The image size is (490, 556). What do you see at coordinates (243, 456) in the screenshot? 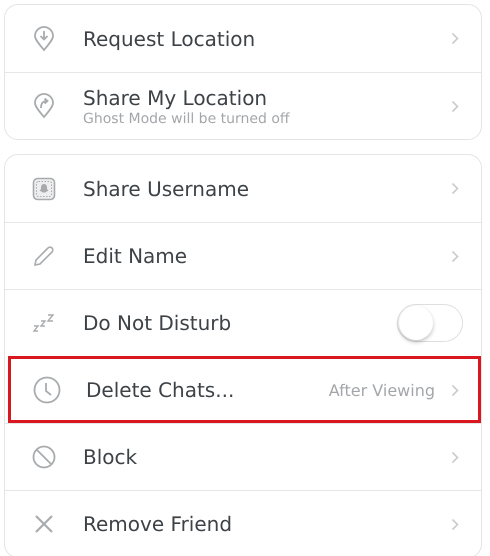
I see `settings-row: Block` at bounding box center [243, 456].